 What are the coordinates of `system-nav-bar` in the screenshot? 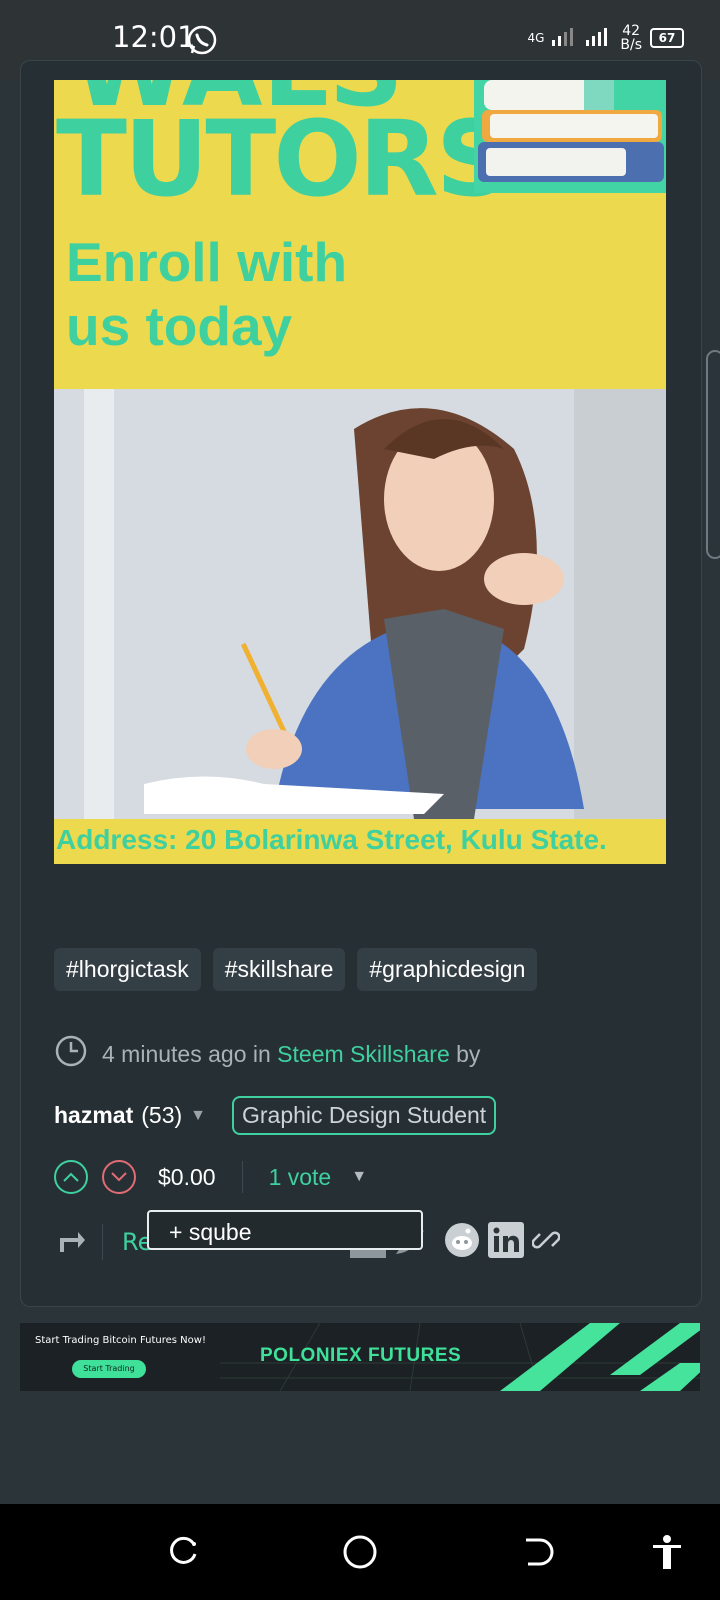 It's located at (360, 1552).